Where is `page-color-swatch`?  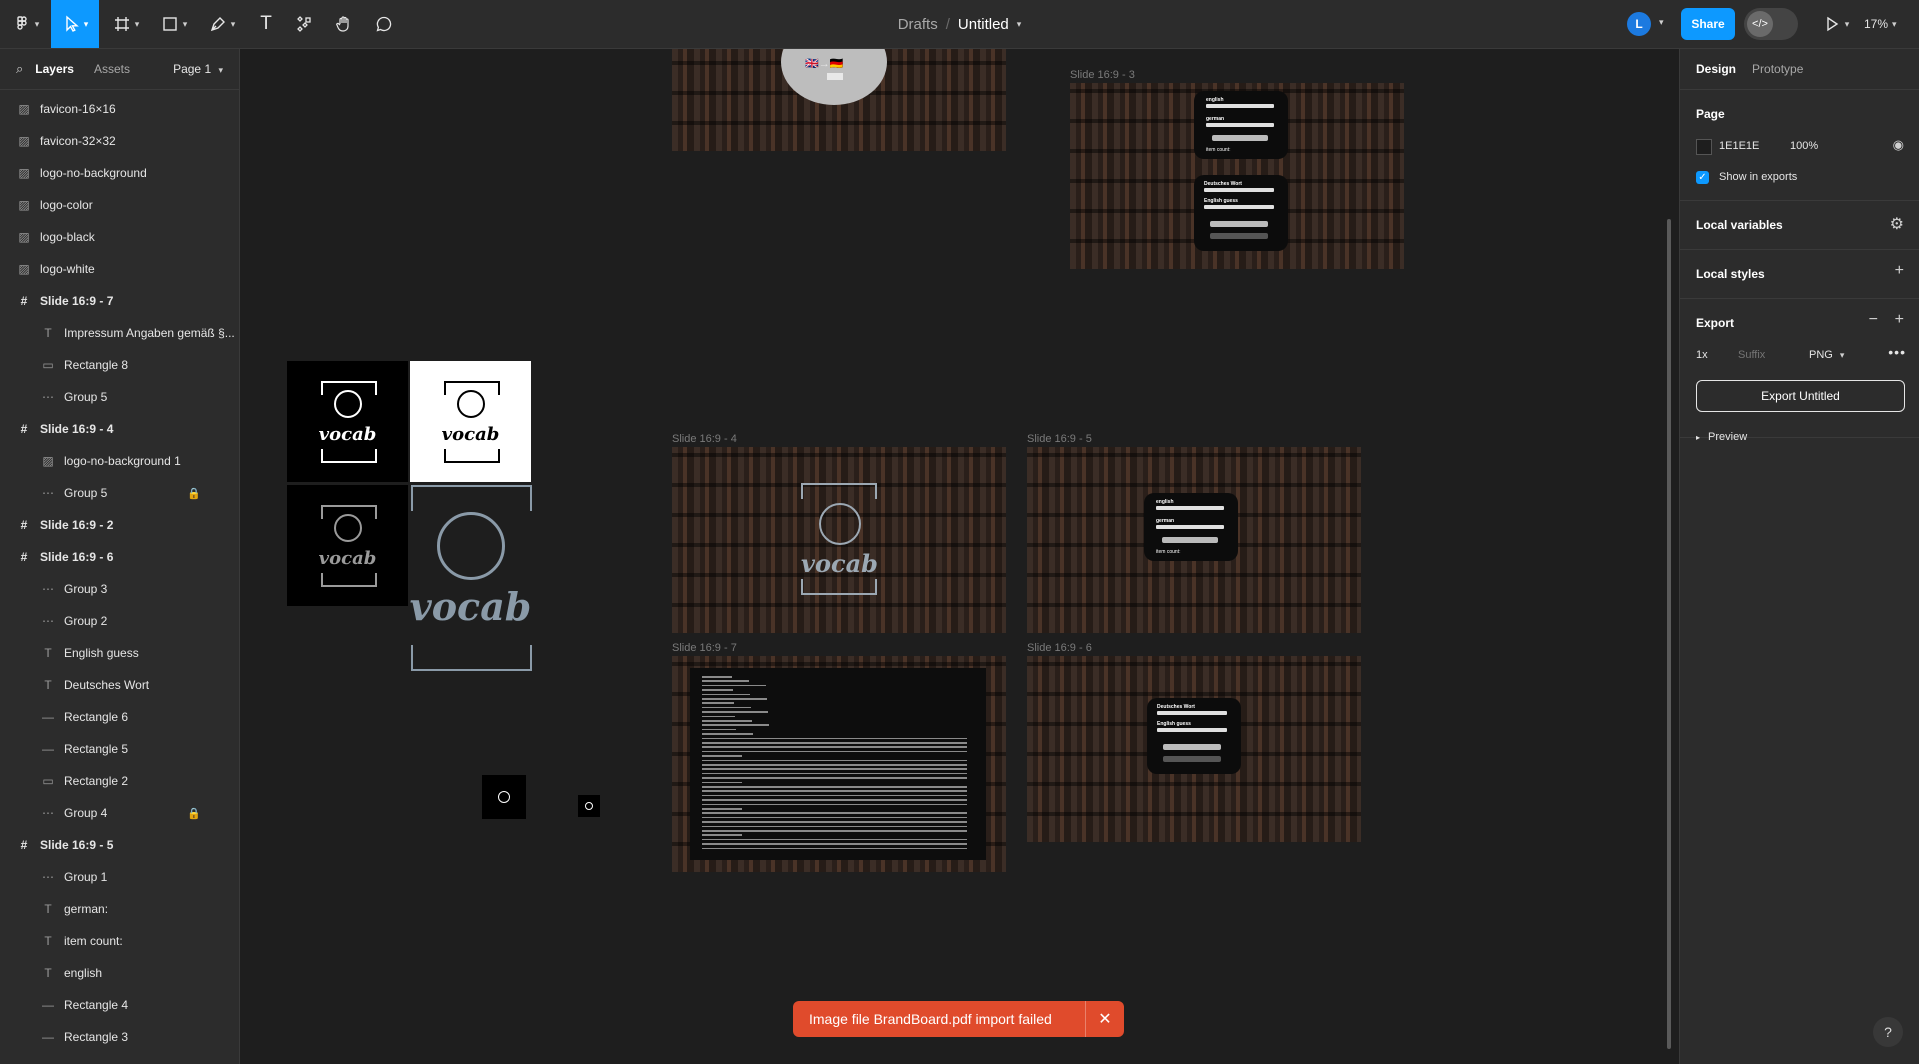 page-color-swatch is located at coordinates (1704, 147).